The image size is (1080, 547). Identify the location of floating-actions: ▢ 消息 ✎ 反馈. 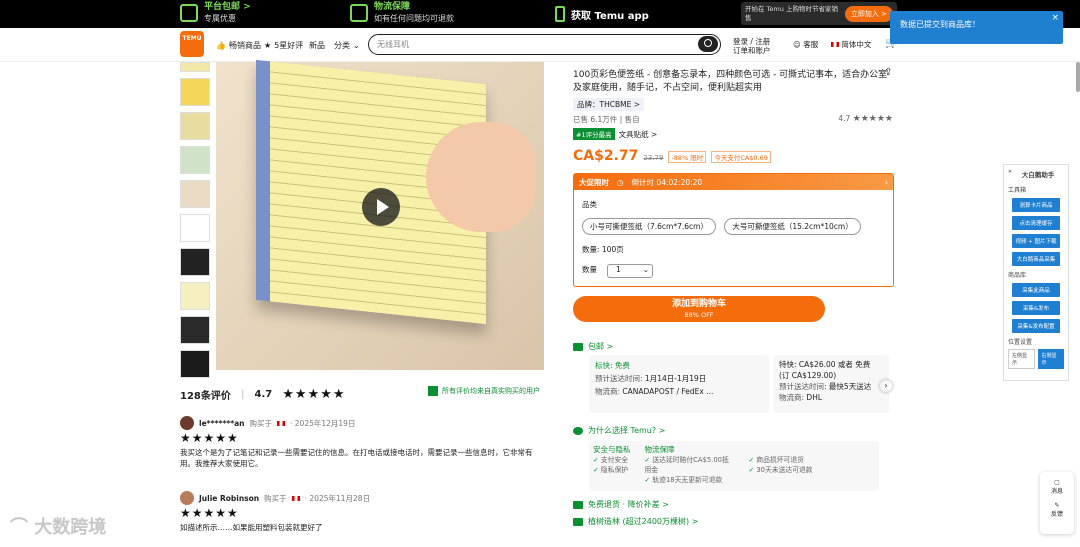
(1057, 503).